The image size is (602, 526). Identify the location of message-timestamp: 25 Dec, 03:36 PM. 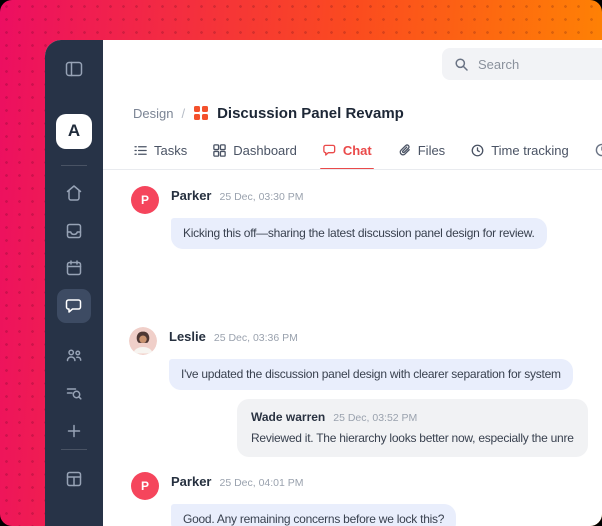
(255, 338).